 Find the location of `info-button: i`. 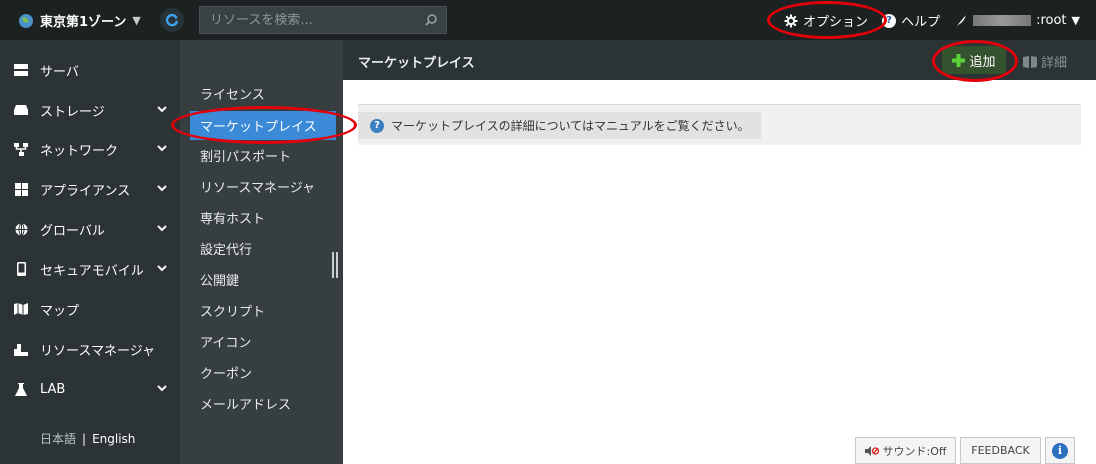

info-button: i is located at coordinates (1060, 450).